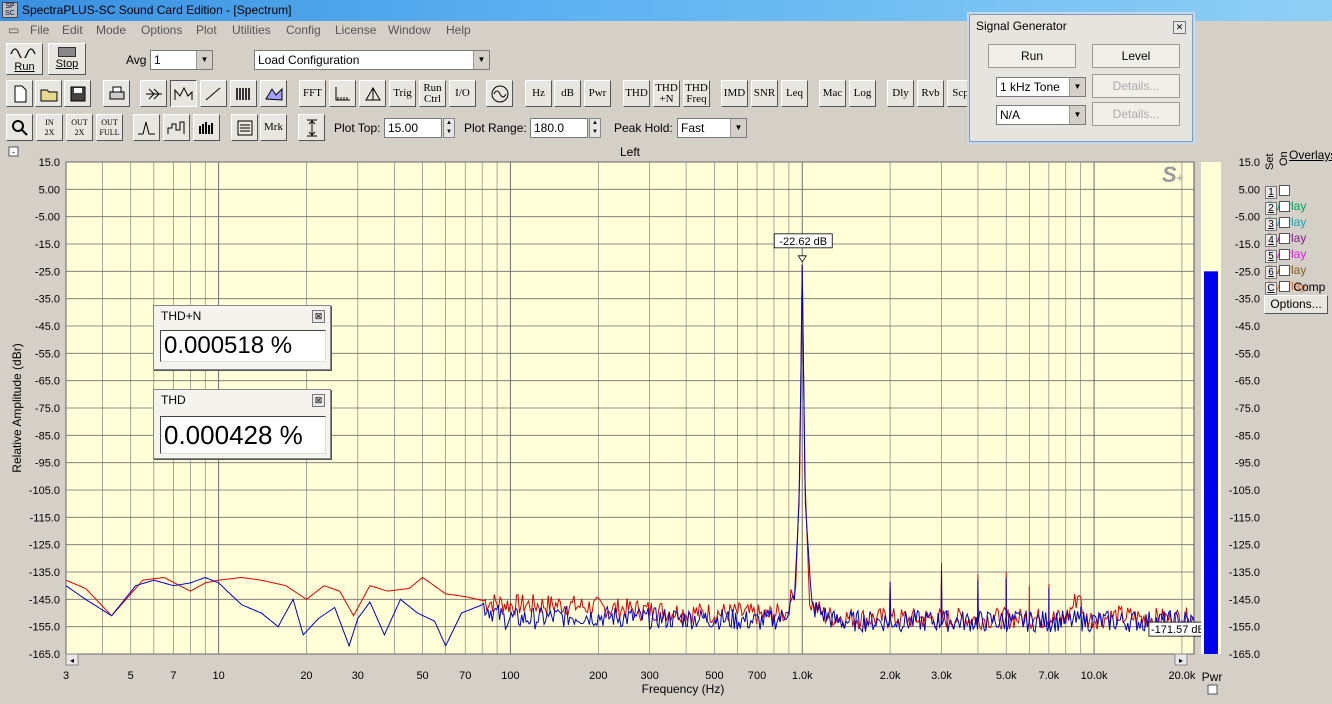  I want to click on configuration-select: Load Configuration ▼, so click(372, 60).